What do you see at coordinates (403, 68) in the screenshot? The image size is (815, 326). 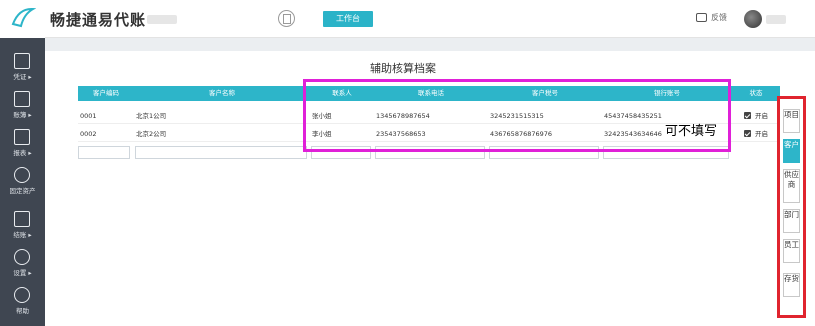 I see `page-title: 辅助核算档案` at bounding box center [403, 68].